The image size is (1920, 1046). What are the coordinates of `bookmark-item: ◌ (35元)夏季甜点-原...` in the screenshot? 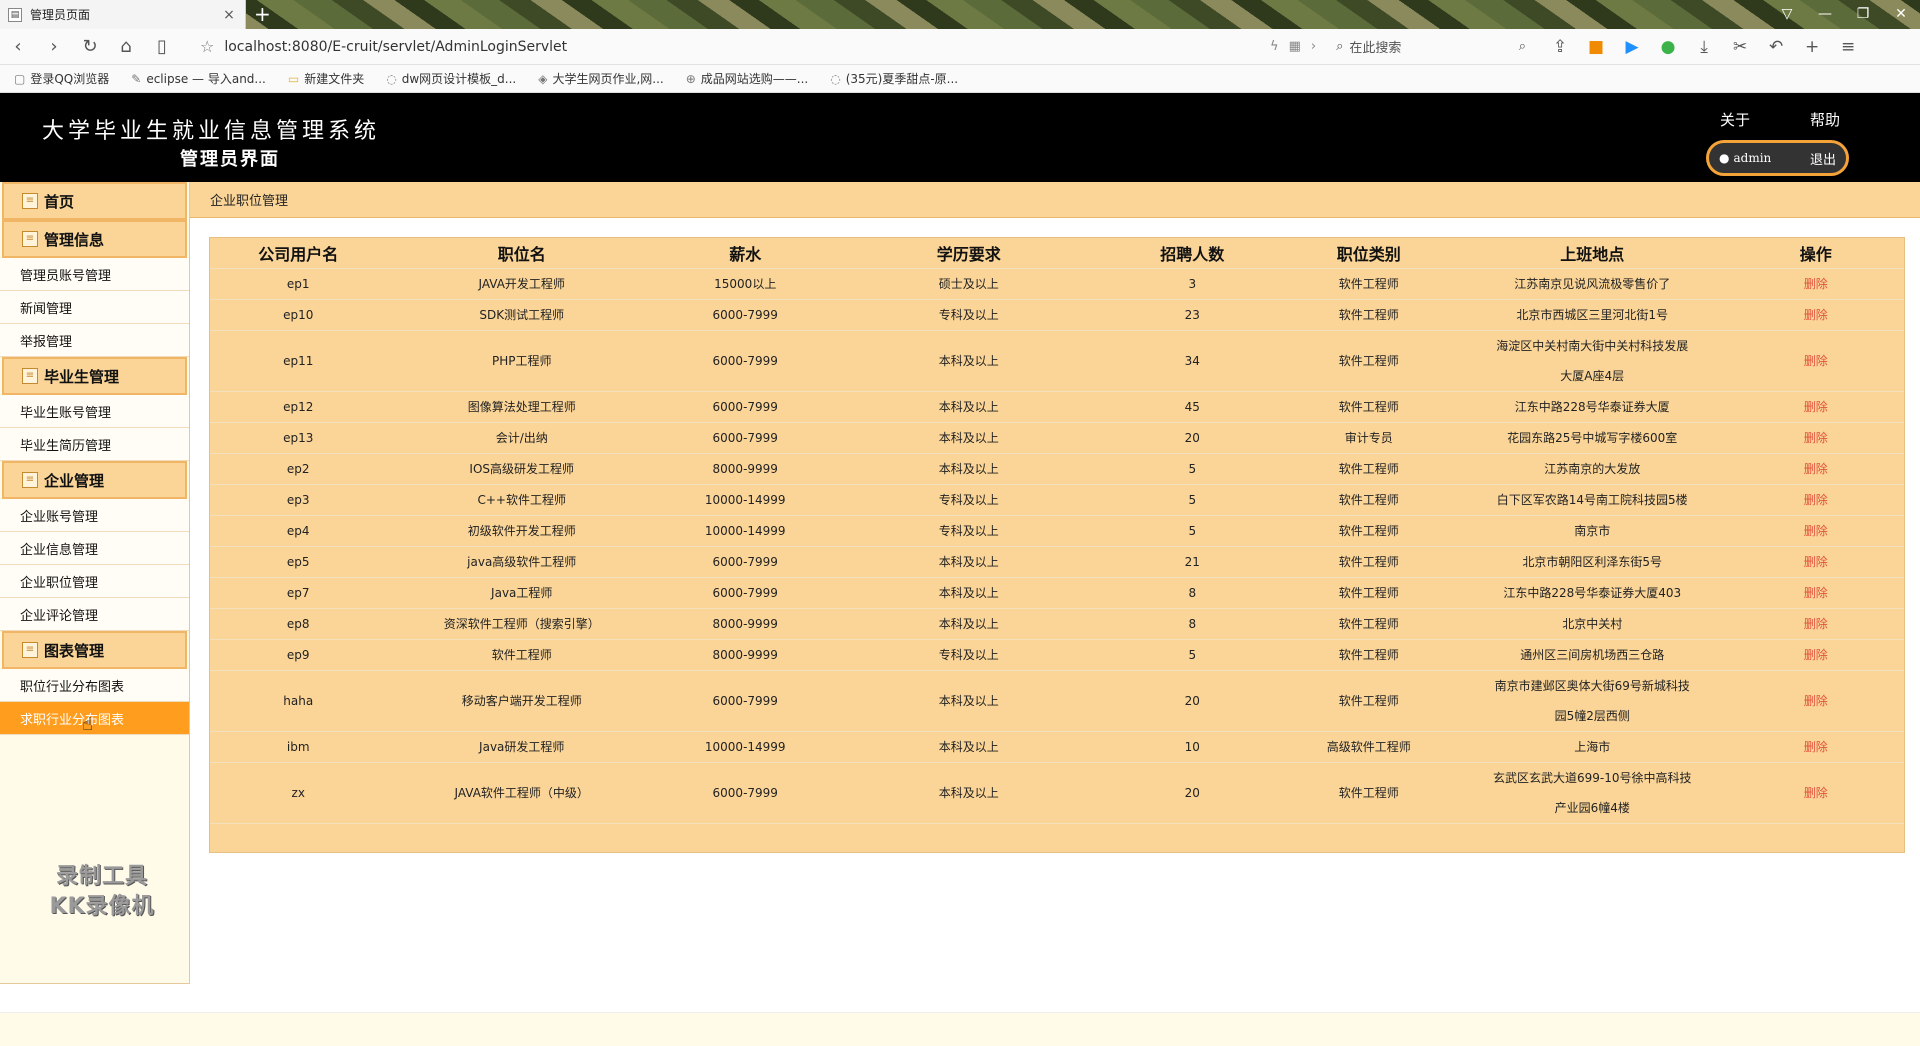 It's located at (894, 78).